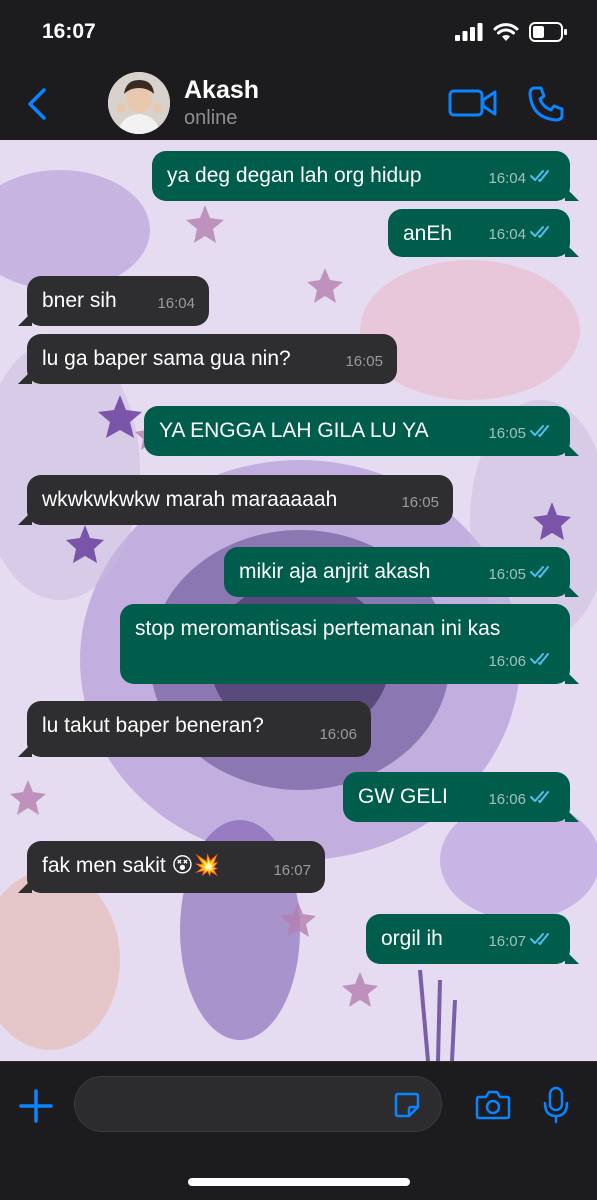  I want to click on incoming-message: bner sih 16:04, so click(113, 301).